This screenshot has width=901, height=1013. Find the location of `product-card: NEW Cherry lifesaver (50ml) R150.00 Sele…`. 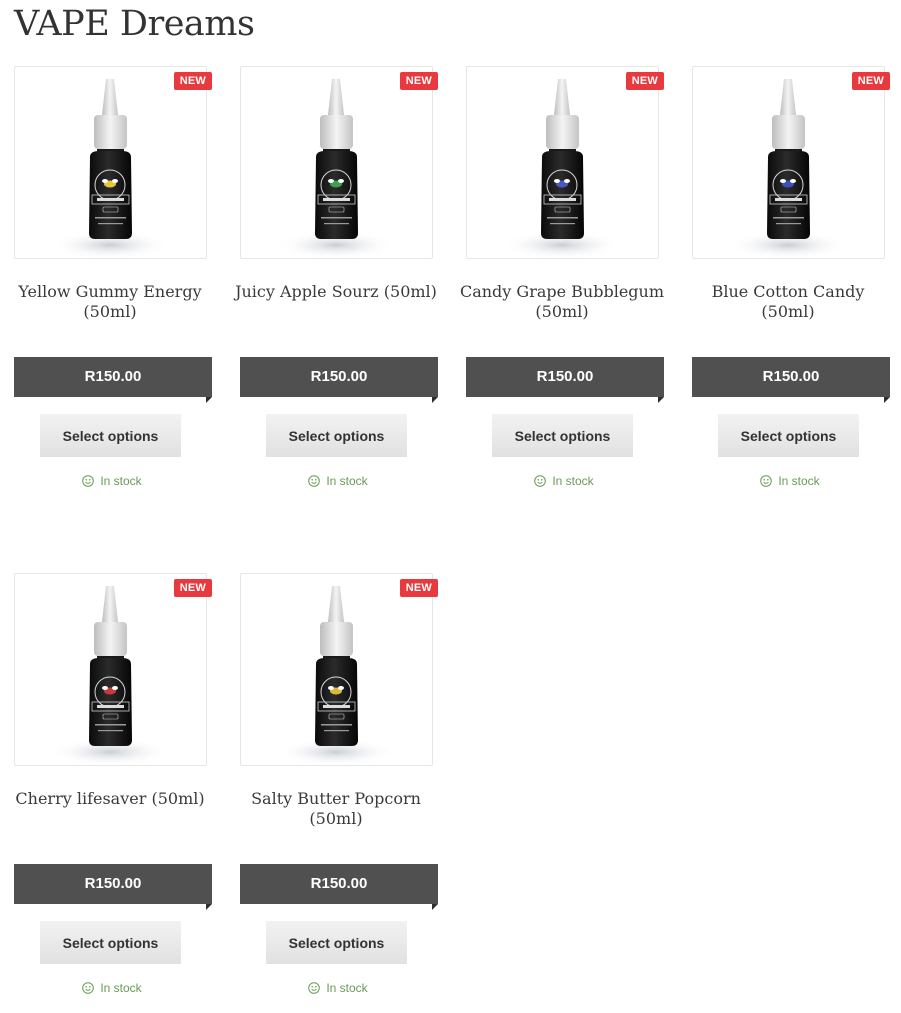

product-card: NEW Cherry lifesaver (50ml) R150.00 Sele… is located at coordinates (114, 793).